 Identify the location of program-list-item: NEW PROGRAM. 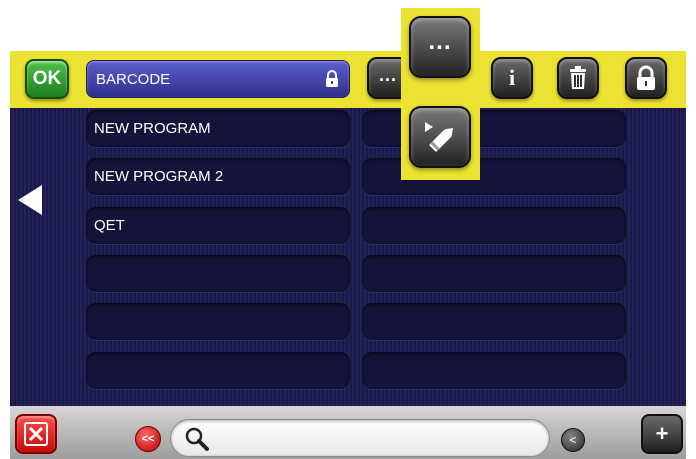
(218, 128).